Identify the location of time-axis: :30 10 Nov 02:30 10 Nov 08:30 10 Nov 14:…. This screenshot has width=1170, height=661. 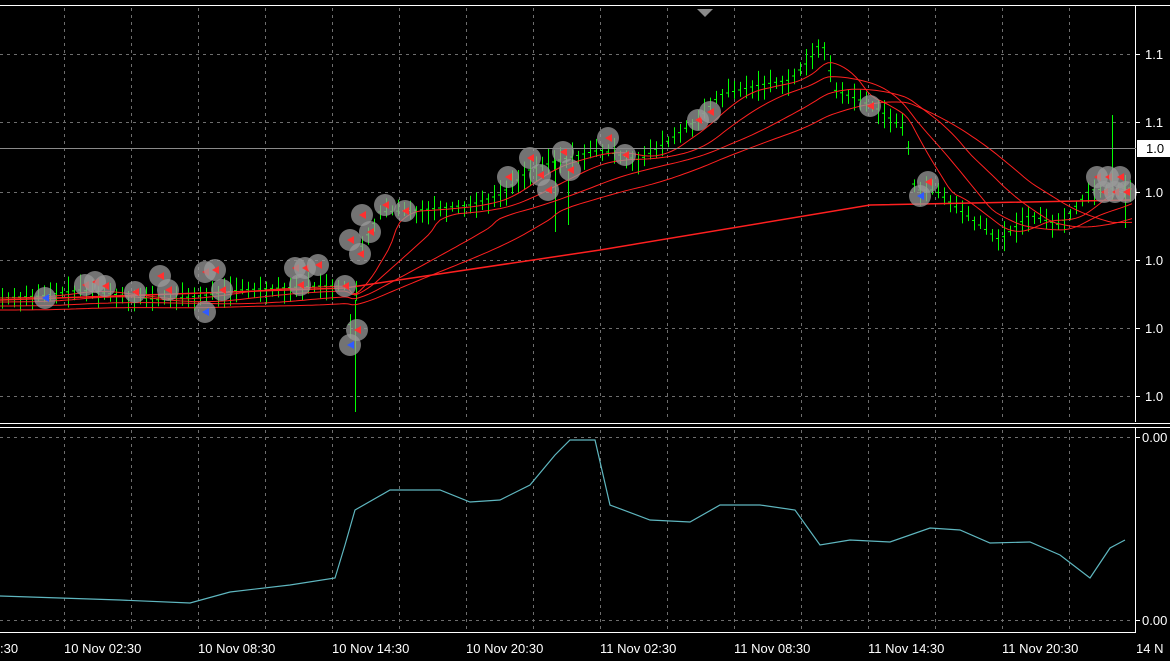
(581, 648).